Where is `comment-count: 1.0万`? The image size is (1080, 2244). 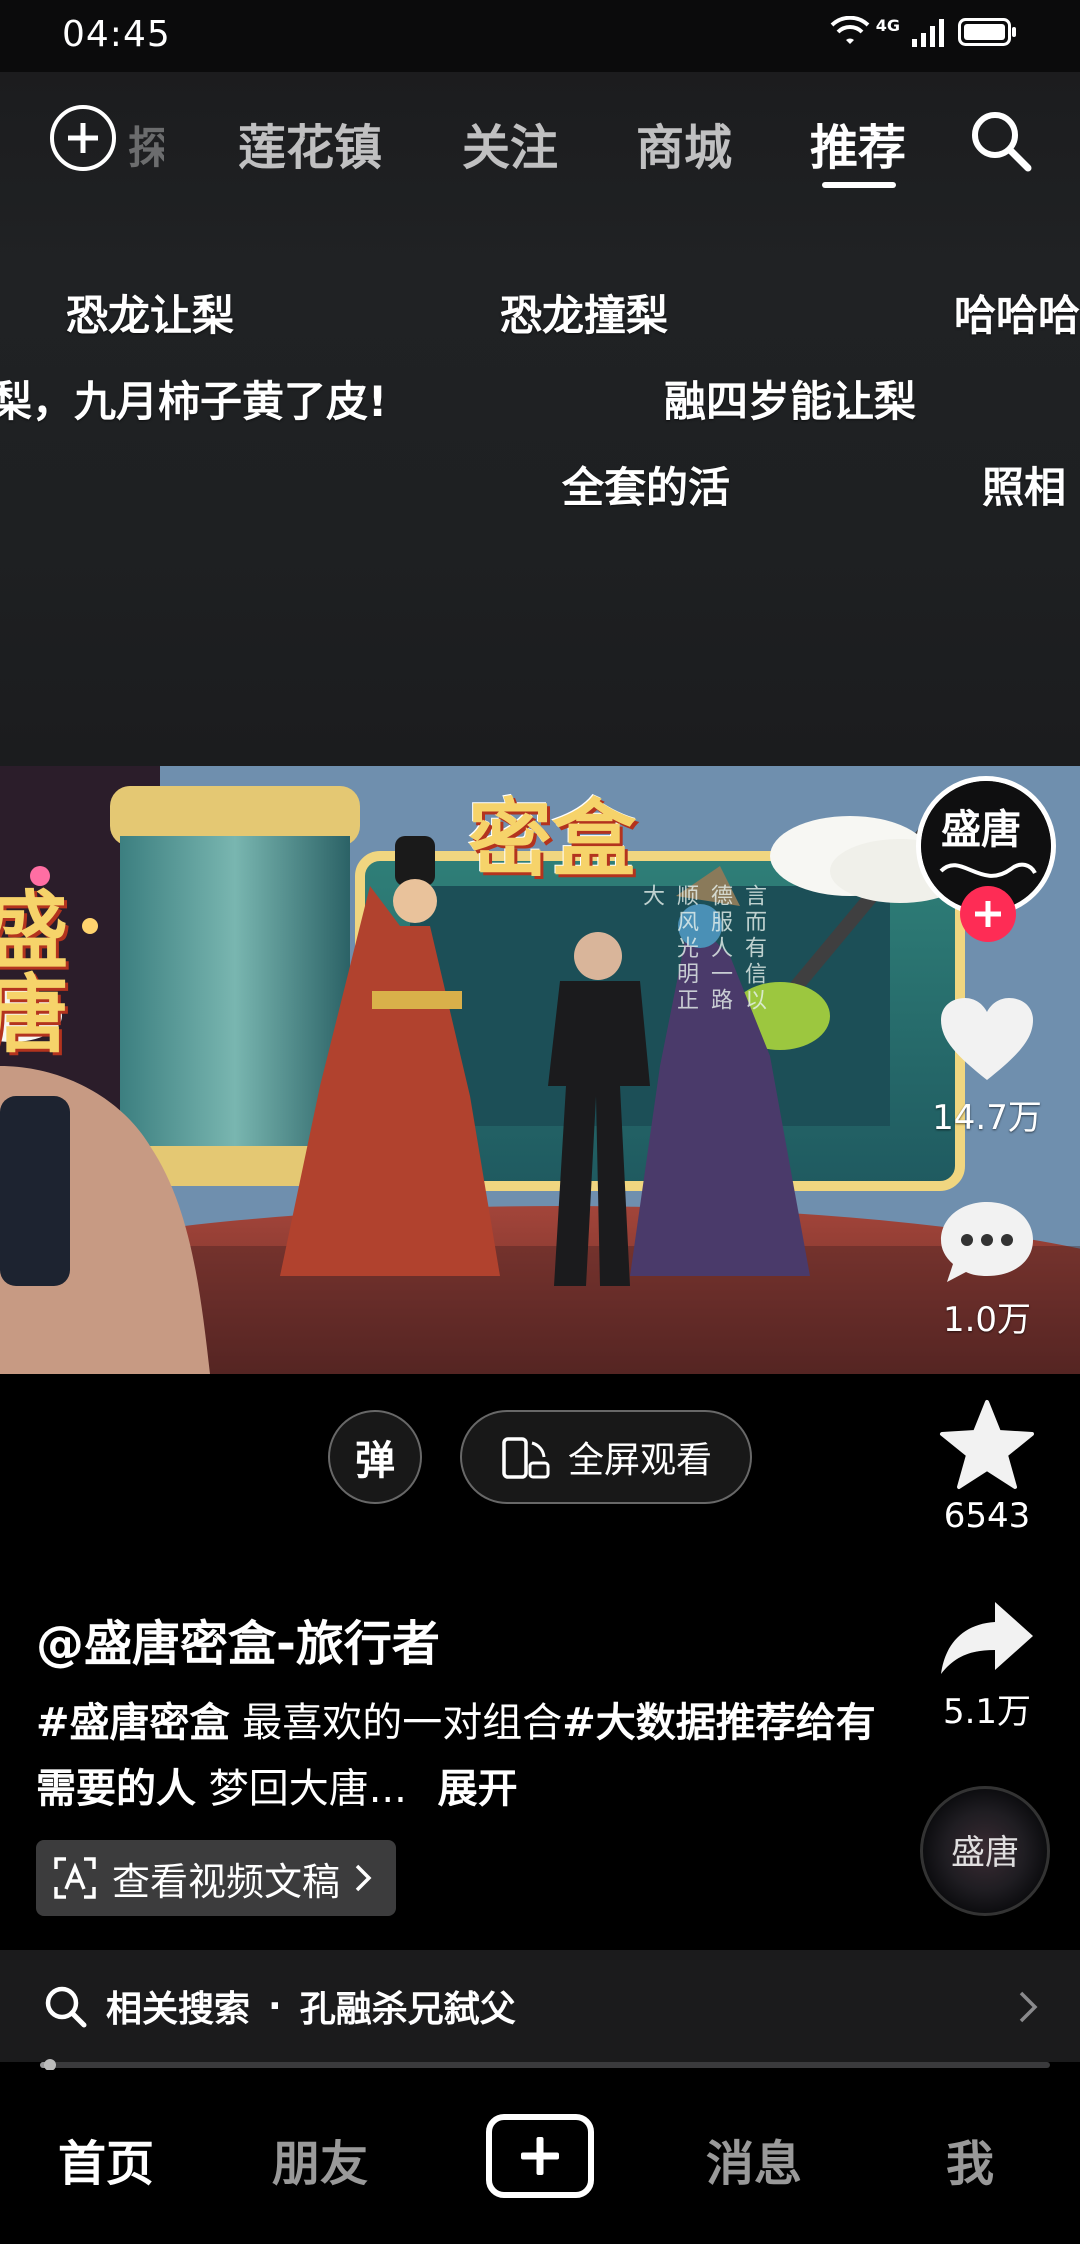
comment-count: 1.0万 is located at coordinates (987, 1320).